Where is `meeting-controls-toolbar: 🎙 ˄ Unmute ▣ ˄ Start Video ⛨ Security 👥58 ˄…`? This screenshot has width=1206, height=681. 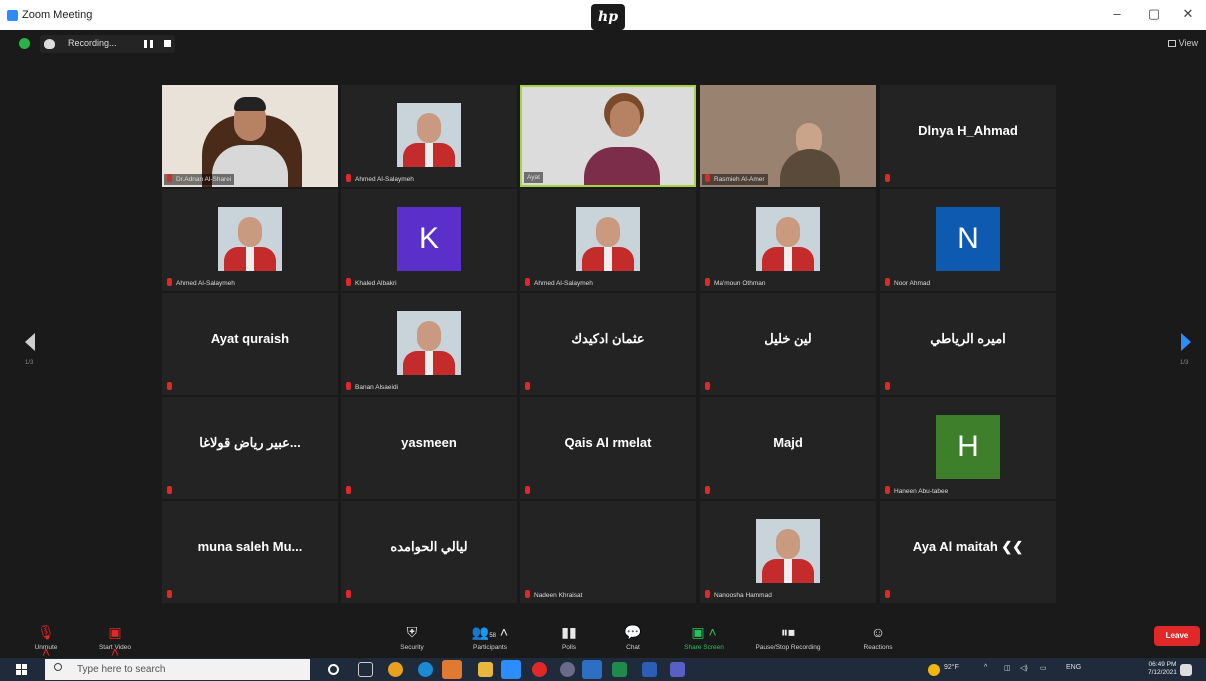
meeting-controls-toolbar: 🎙 ˄ Unmute ▣ ˄ Start Video ⛨ Security 👥58 ˄… is located at coordinates (603, 640).